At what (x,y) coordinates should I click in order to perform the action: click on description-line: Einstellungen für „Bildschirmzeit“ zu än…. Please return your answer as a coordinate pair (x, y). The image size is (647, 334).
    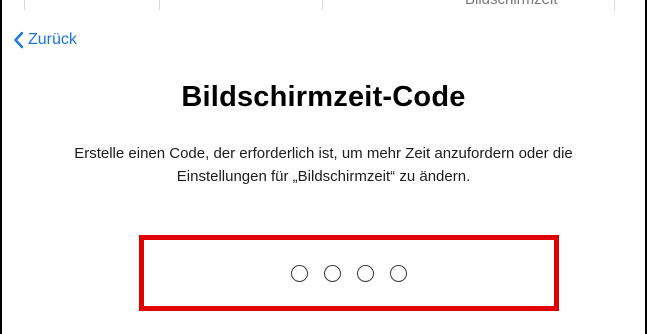
    Looking at the image, I should click on (323, 176).